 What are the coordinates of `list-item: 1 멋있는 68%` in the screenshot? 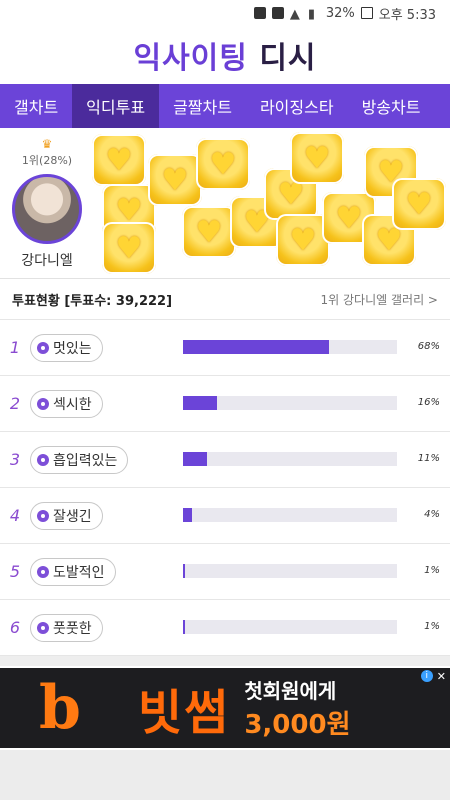 It's located at (225, 348).